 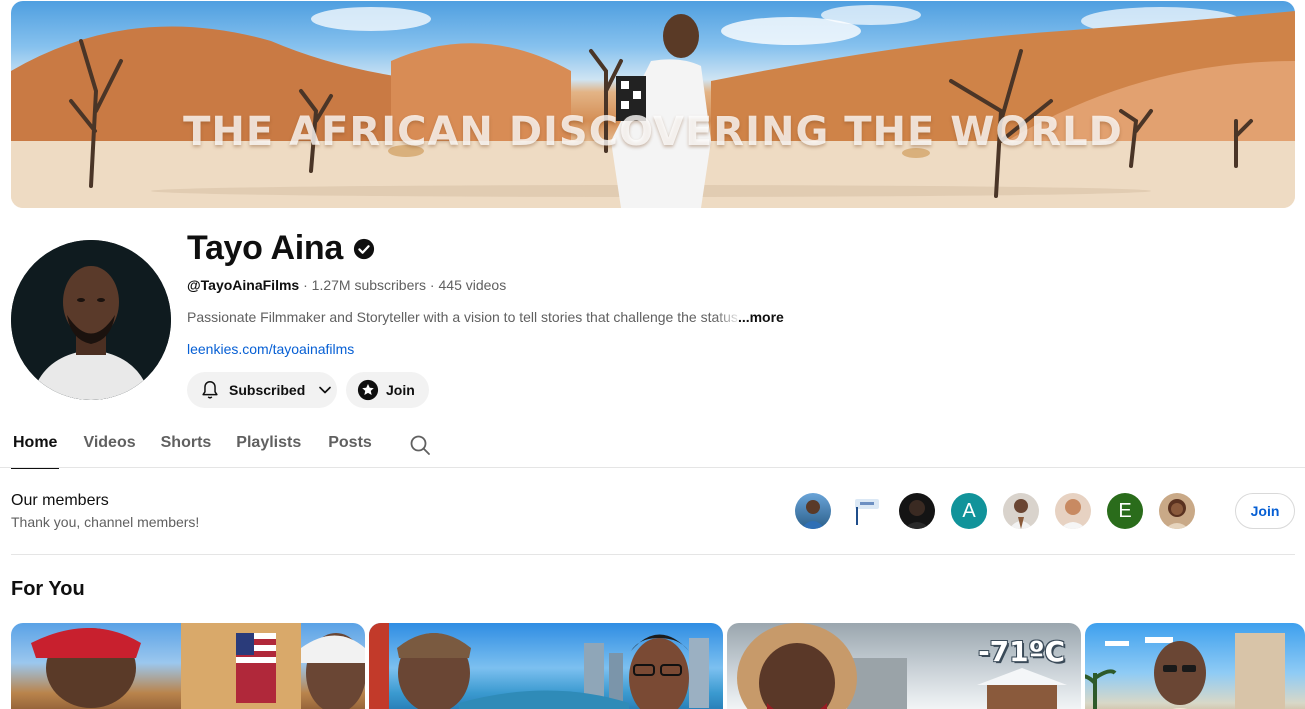 What do you see at coordinates (221, 448) in the screenshot?
I see `channel-tabs: Home Videos Shorts Playlists Posts` at bounding box center [221, 448].